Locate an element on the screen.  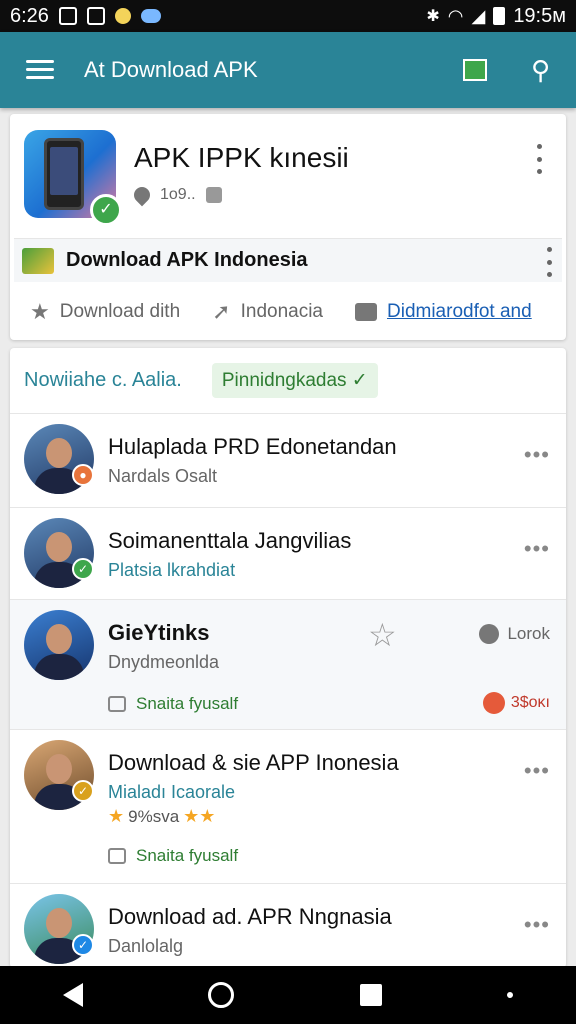
indonesia-action-label: Indonacia is located at coordinates (281, 311).